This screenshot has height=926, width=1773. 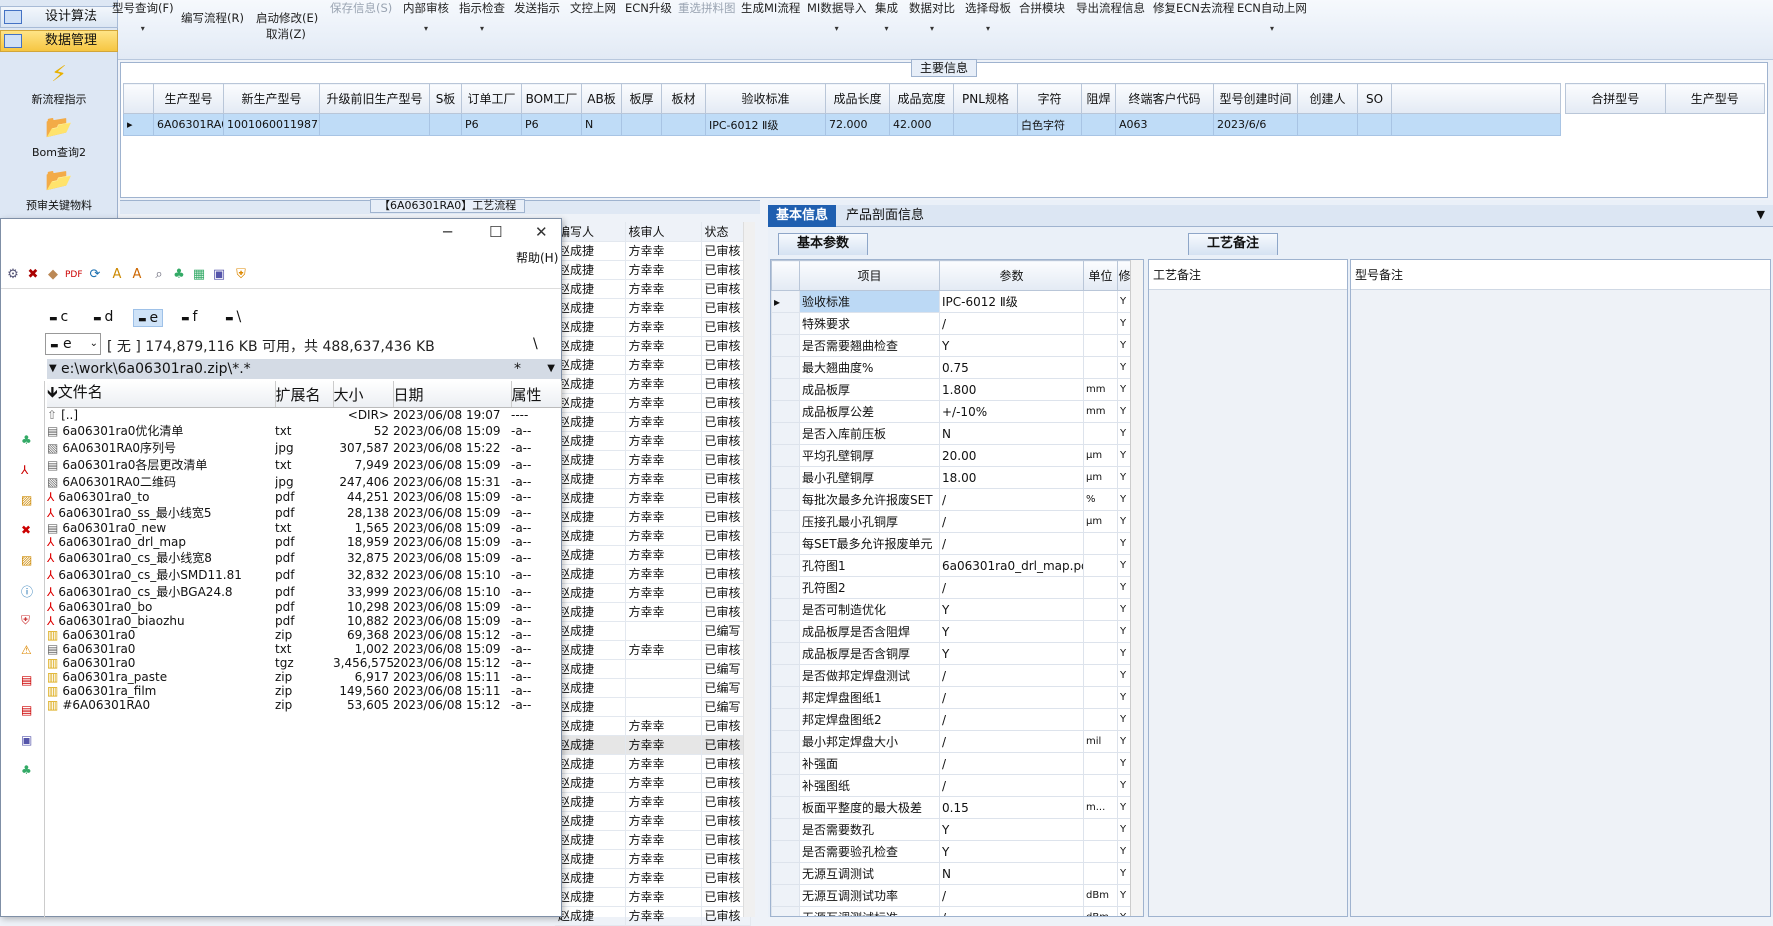 I want to click on image-icon: ▨, so click(x=26, y=560).